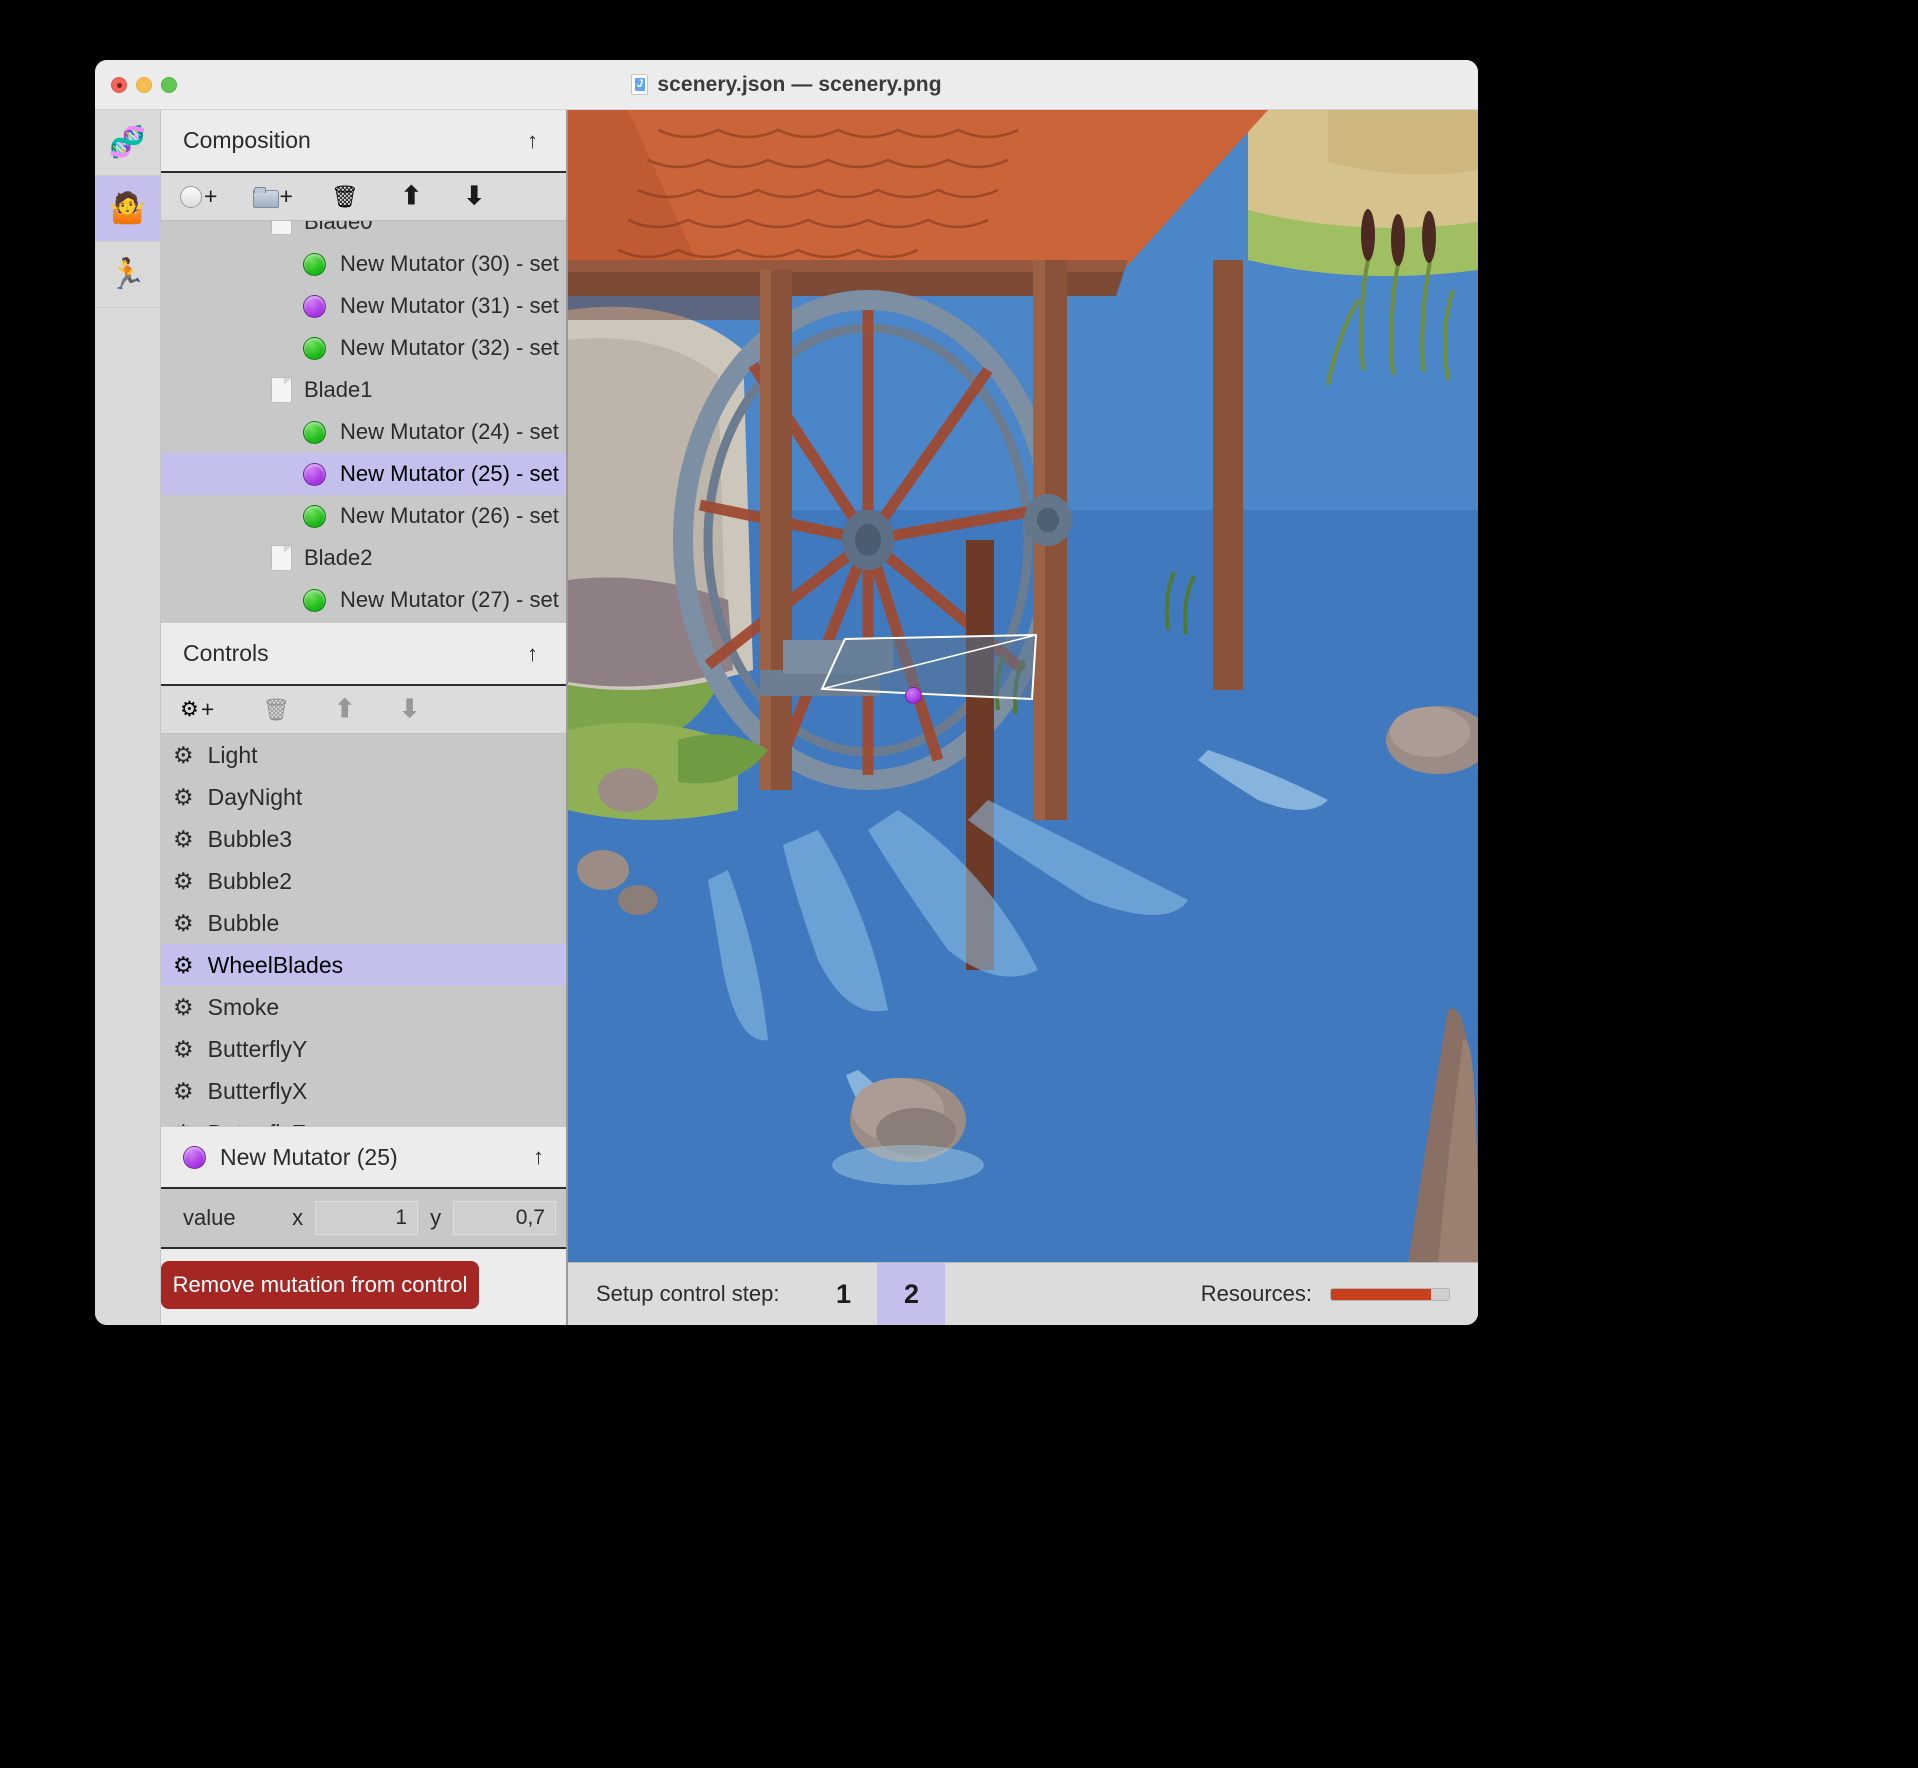 This screenshot has width=1918, height=1768. What do you see at coordinates (257, 1090) in the screenshot?
I see `control-item-label: ButterflyX` at bounding box center [257, 1090].